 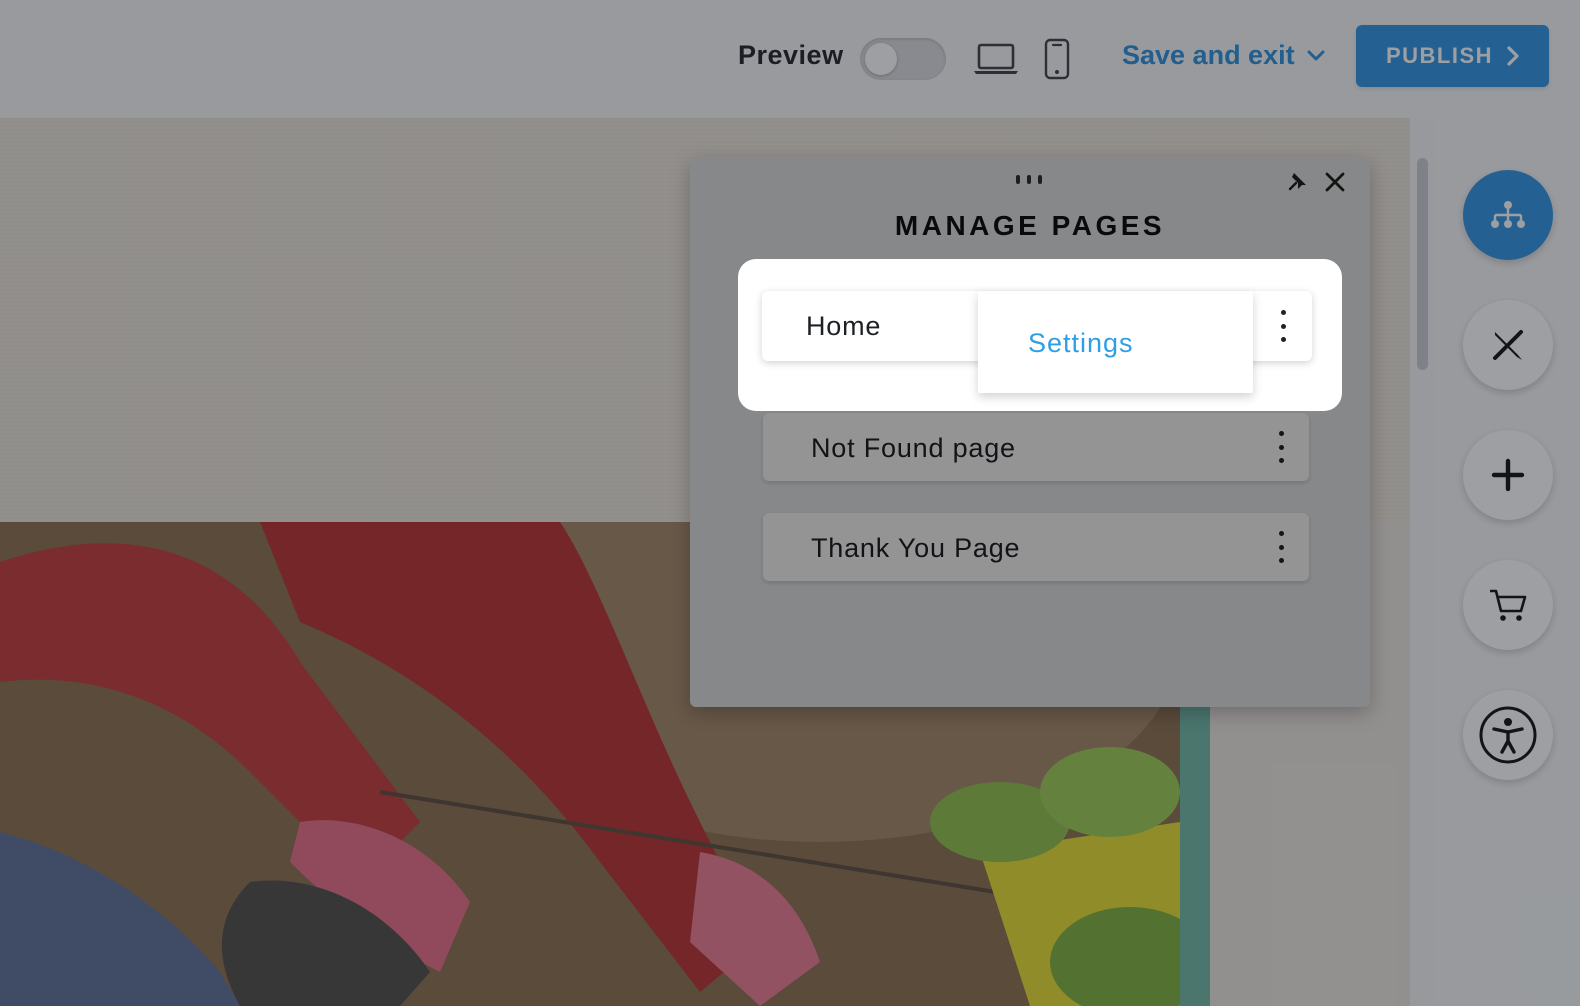 I want to click on top-toolbar: Preview Save and exit PUBLISH, so click(x=790, y=59).